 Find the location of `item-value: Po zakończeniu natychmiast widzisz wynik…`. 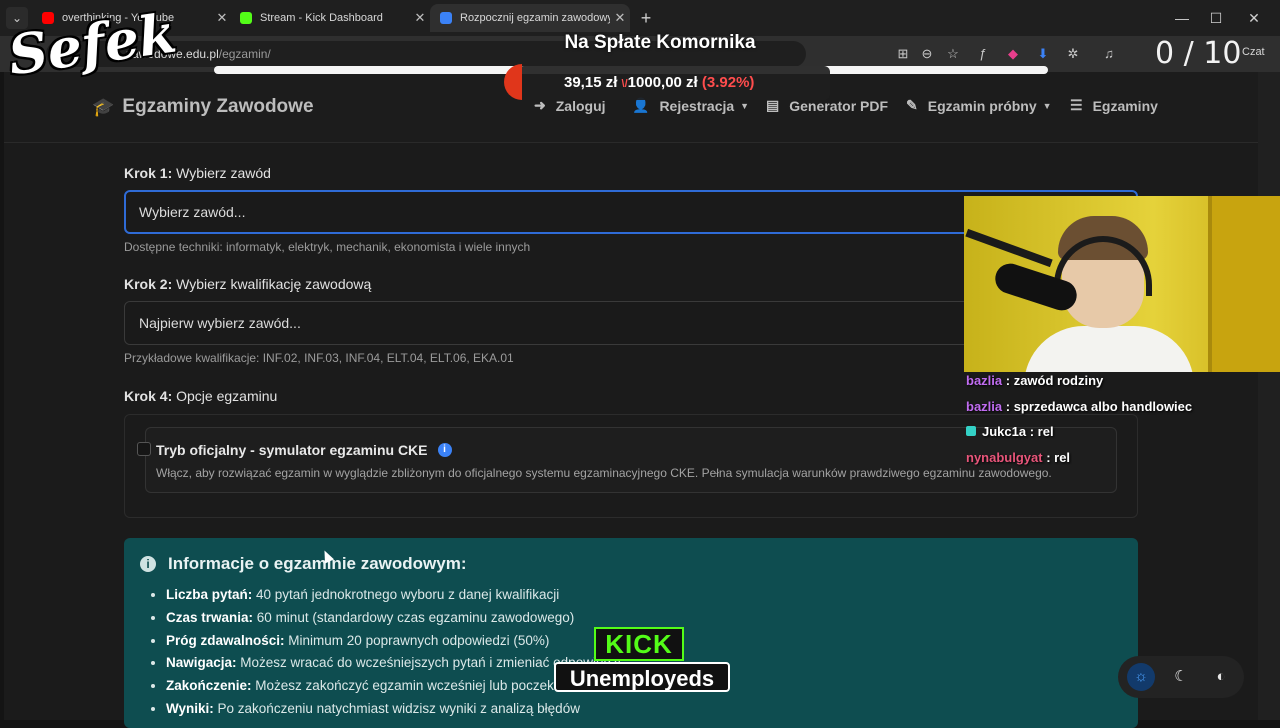

item-value: Po zakończeniu natychmiast widzisz wynik… is located at coordinates (398, 708).